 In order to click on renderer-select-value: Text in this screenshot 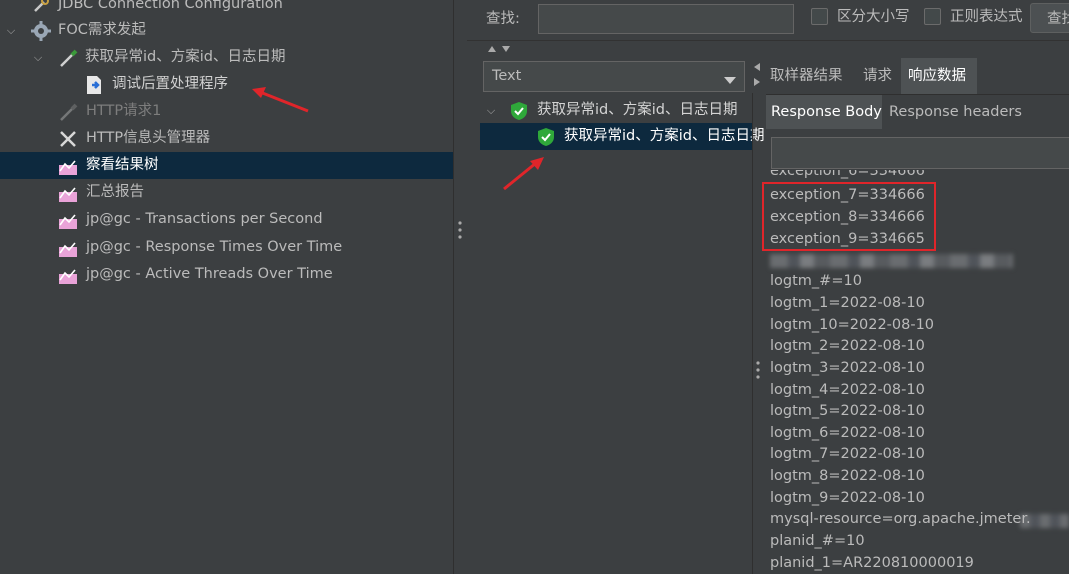, I will do `click(507, 76)`.